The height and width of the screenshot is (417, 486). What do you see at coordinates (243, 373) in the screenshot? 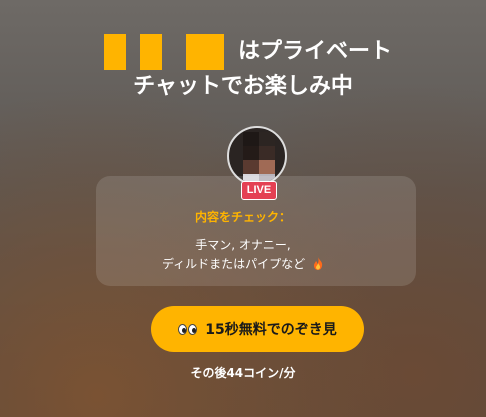
I see `price-note: その後44コイン/分` at bounding box center [243, 373].